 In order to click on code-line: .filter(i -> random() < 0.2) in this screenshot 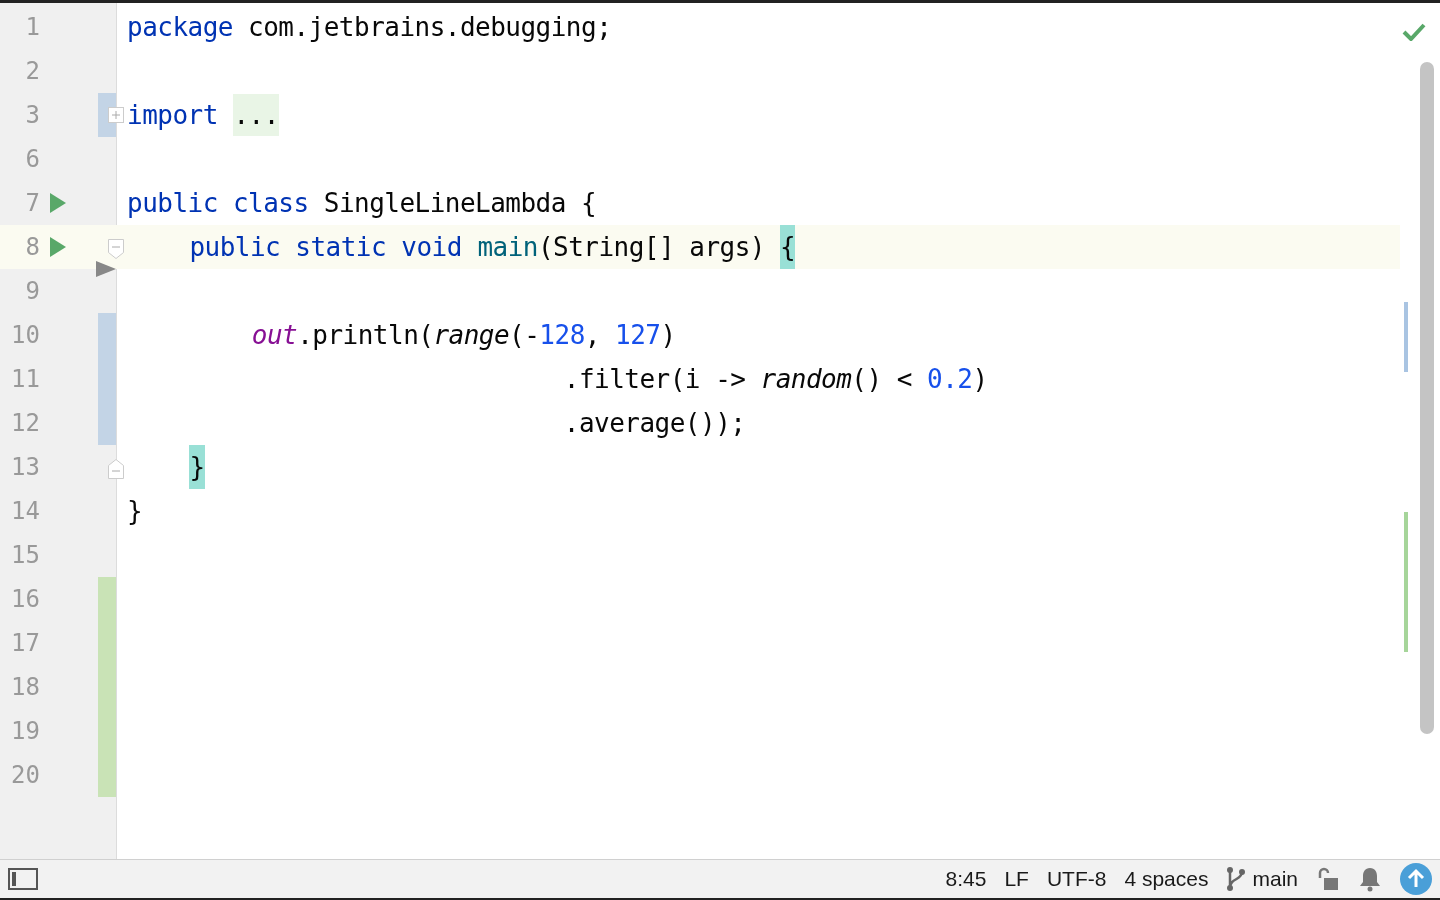, I will do `click(775, 379)`.